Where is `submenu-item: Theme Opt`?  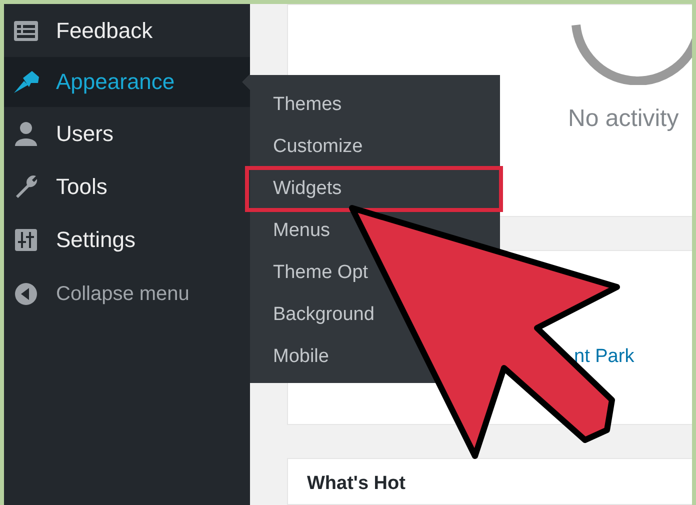 submenu-item: Theme Opt is located at coordinates (310, 273).